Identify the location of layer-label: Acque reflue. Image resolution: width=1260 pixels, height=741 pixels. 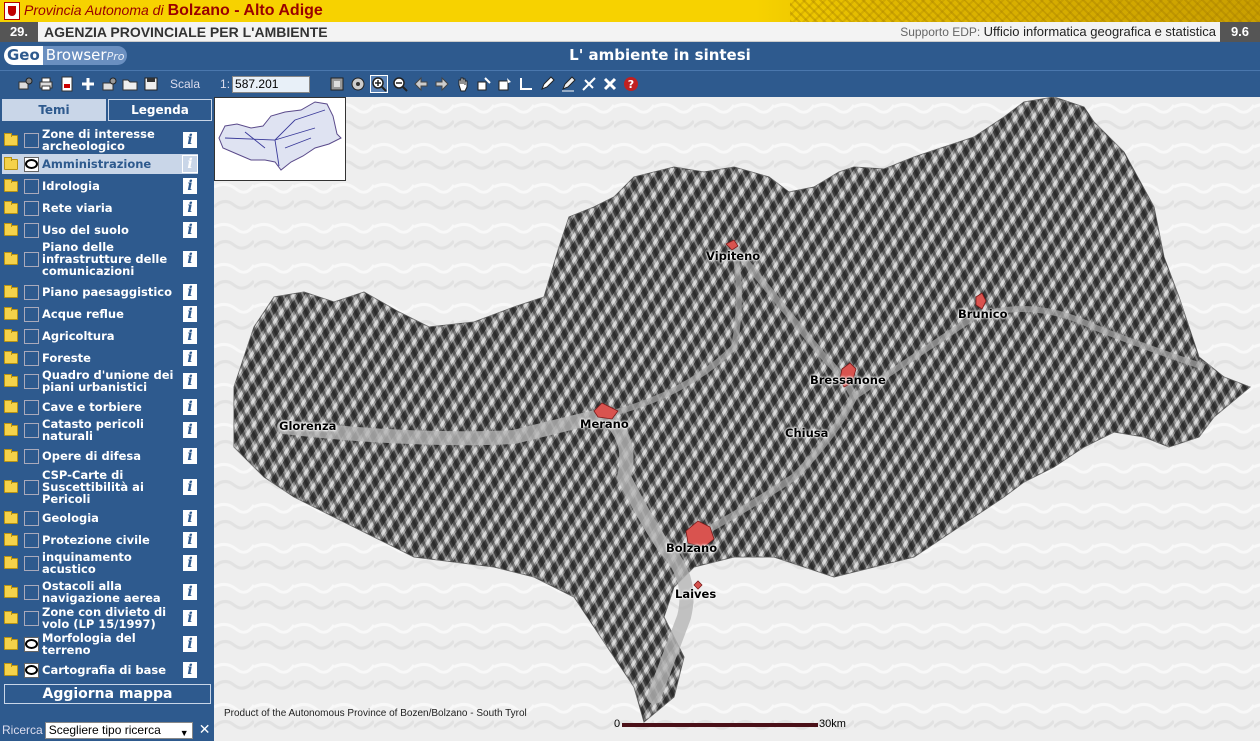
(112, 314).